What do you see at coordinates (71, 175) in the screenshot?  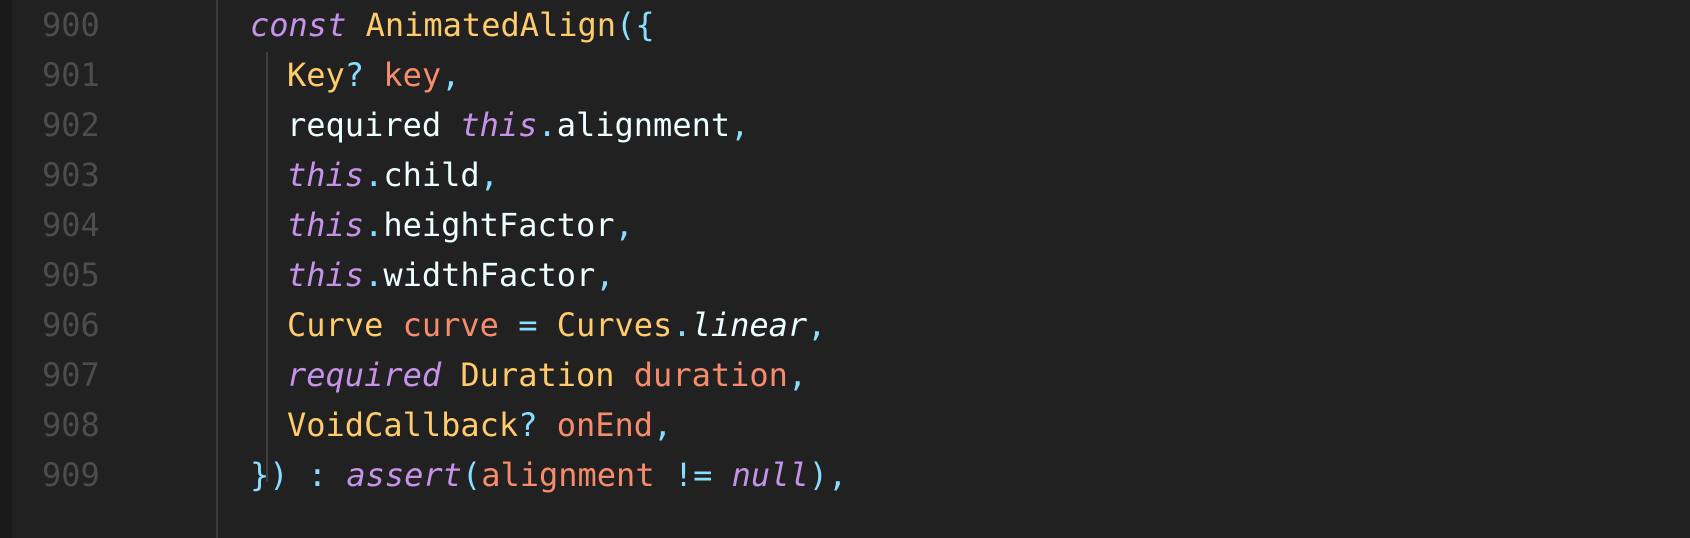 I see `line-number: 903` at bounding box center [71, 175].